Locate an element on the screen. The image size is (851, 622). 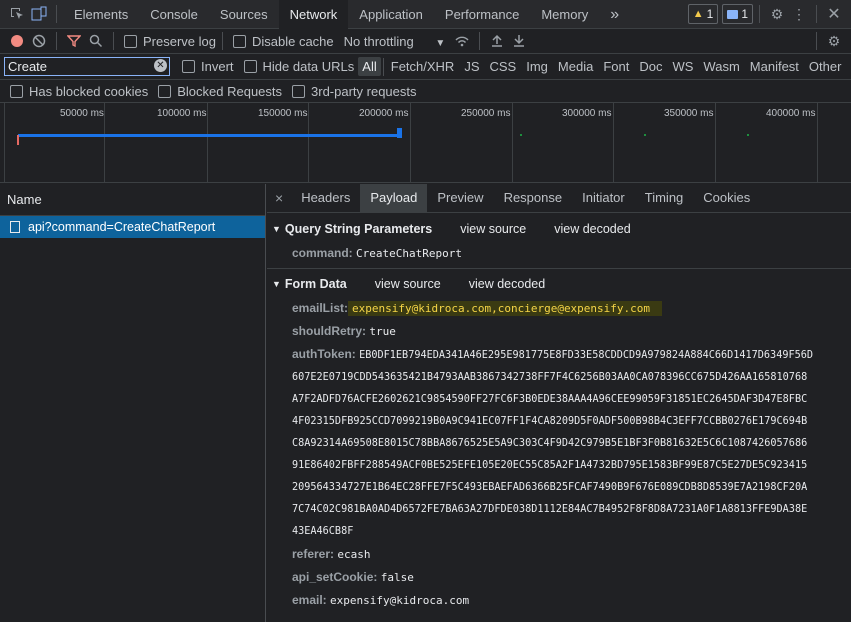
clear-icon is located at coordinates (39, 41).